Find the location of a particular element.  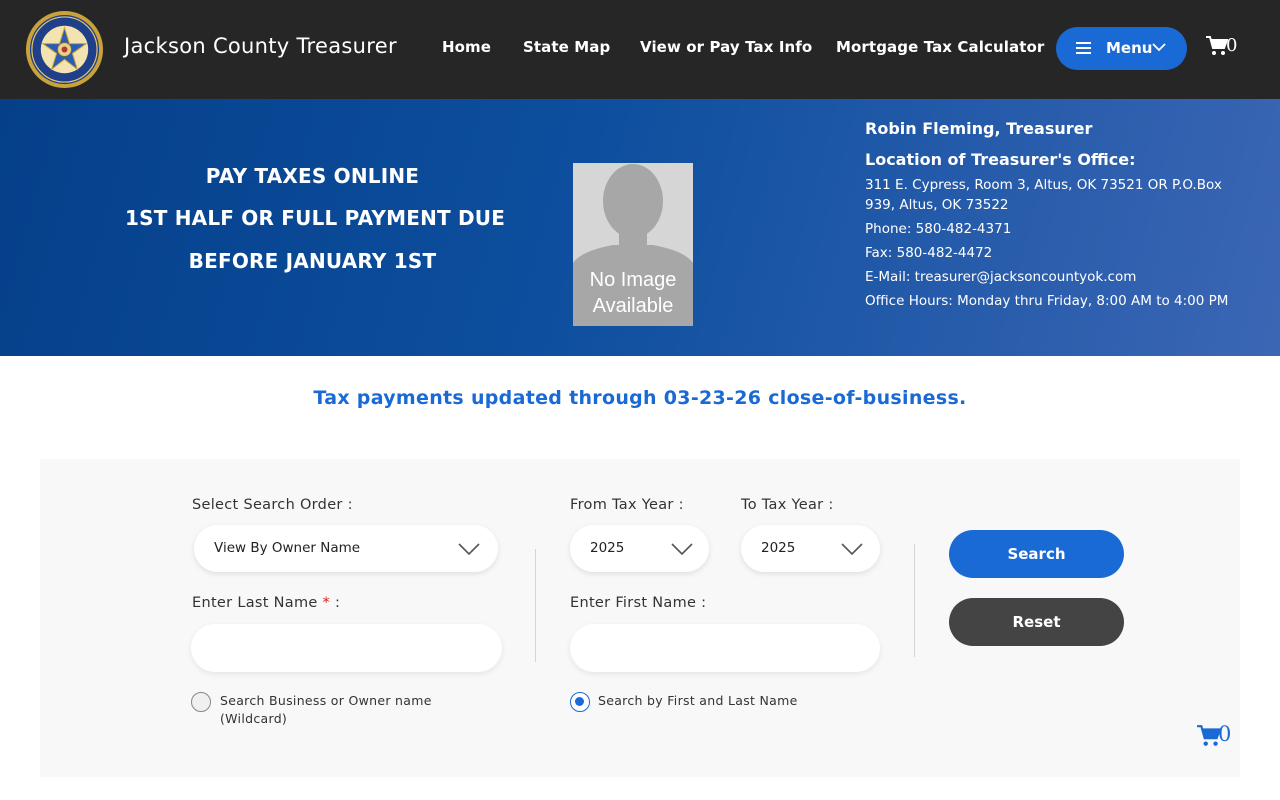

floating-cart-count: 0 is located at coordinates (1224, 734).